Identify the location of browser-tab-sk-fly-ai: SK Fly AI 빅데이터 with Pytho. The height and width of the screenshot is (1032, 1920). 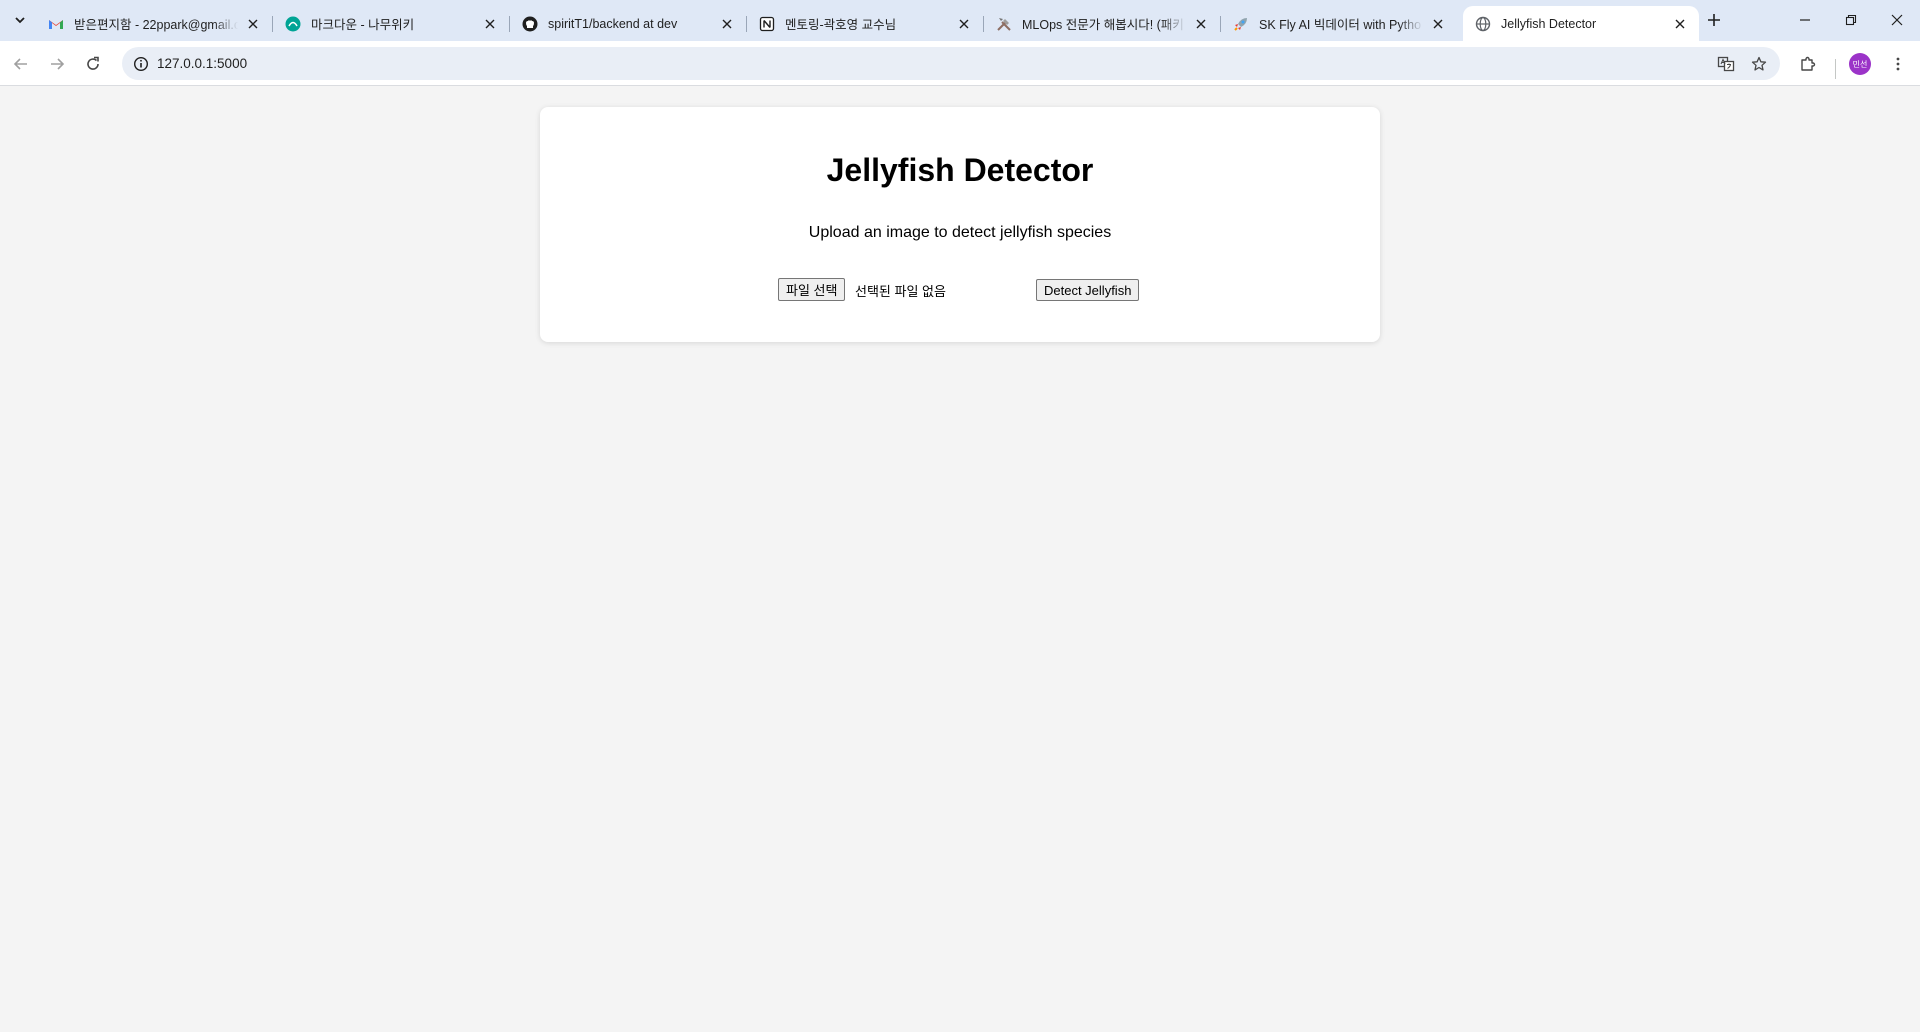
(1339, 23).